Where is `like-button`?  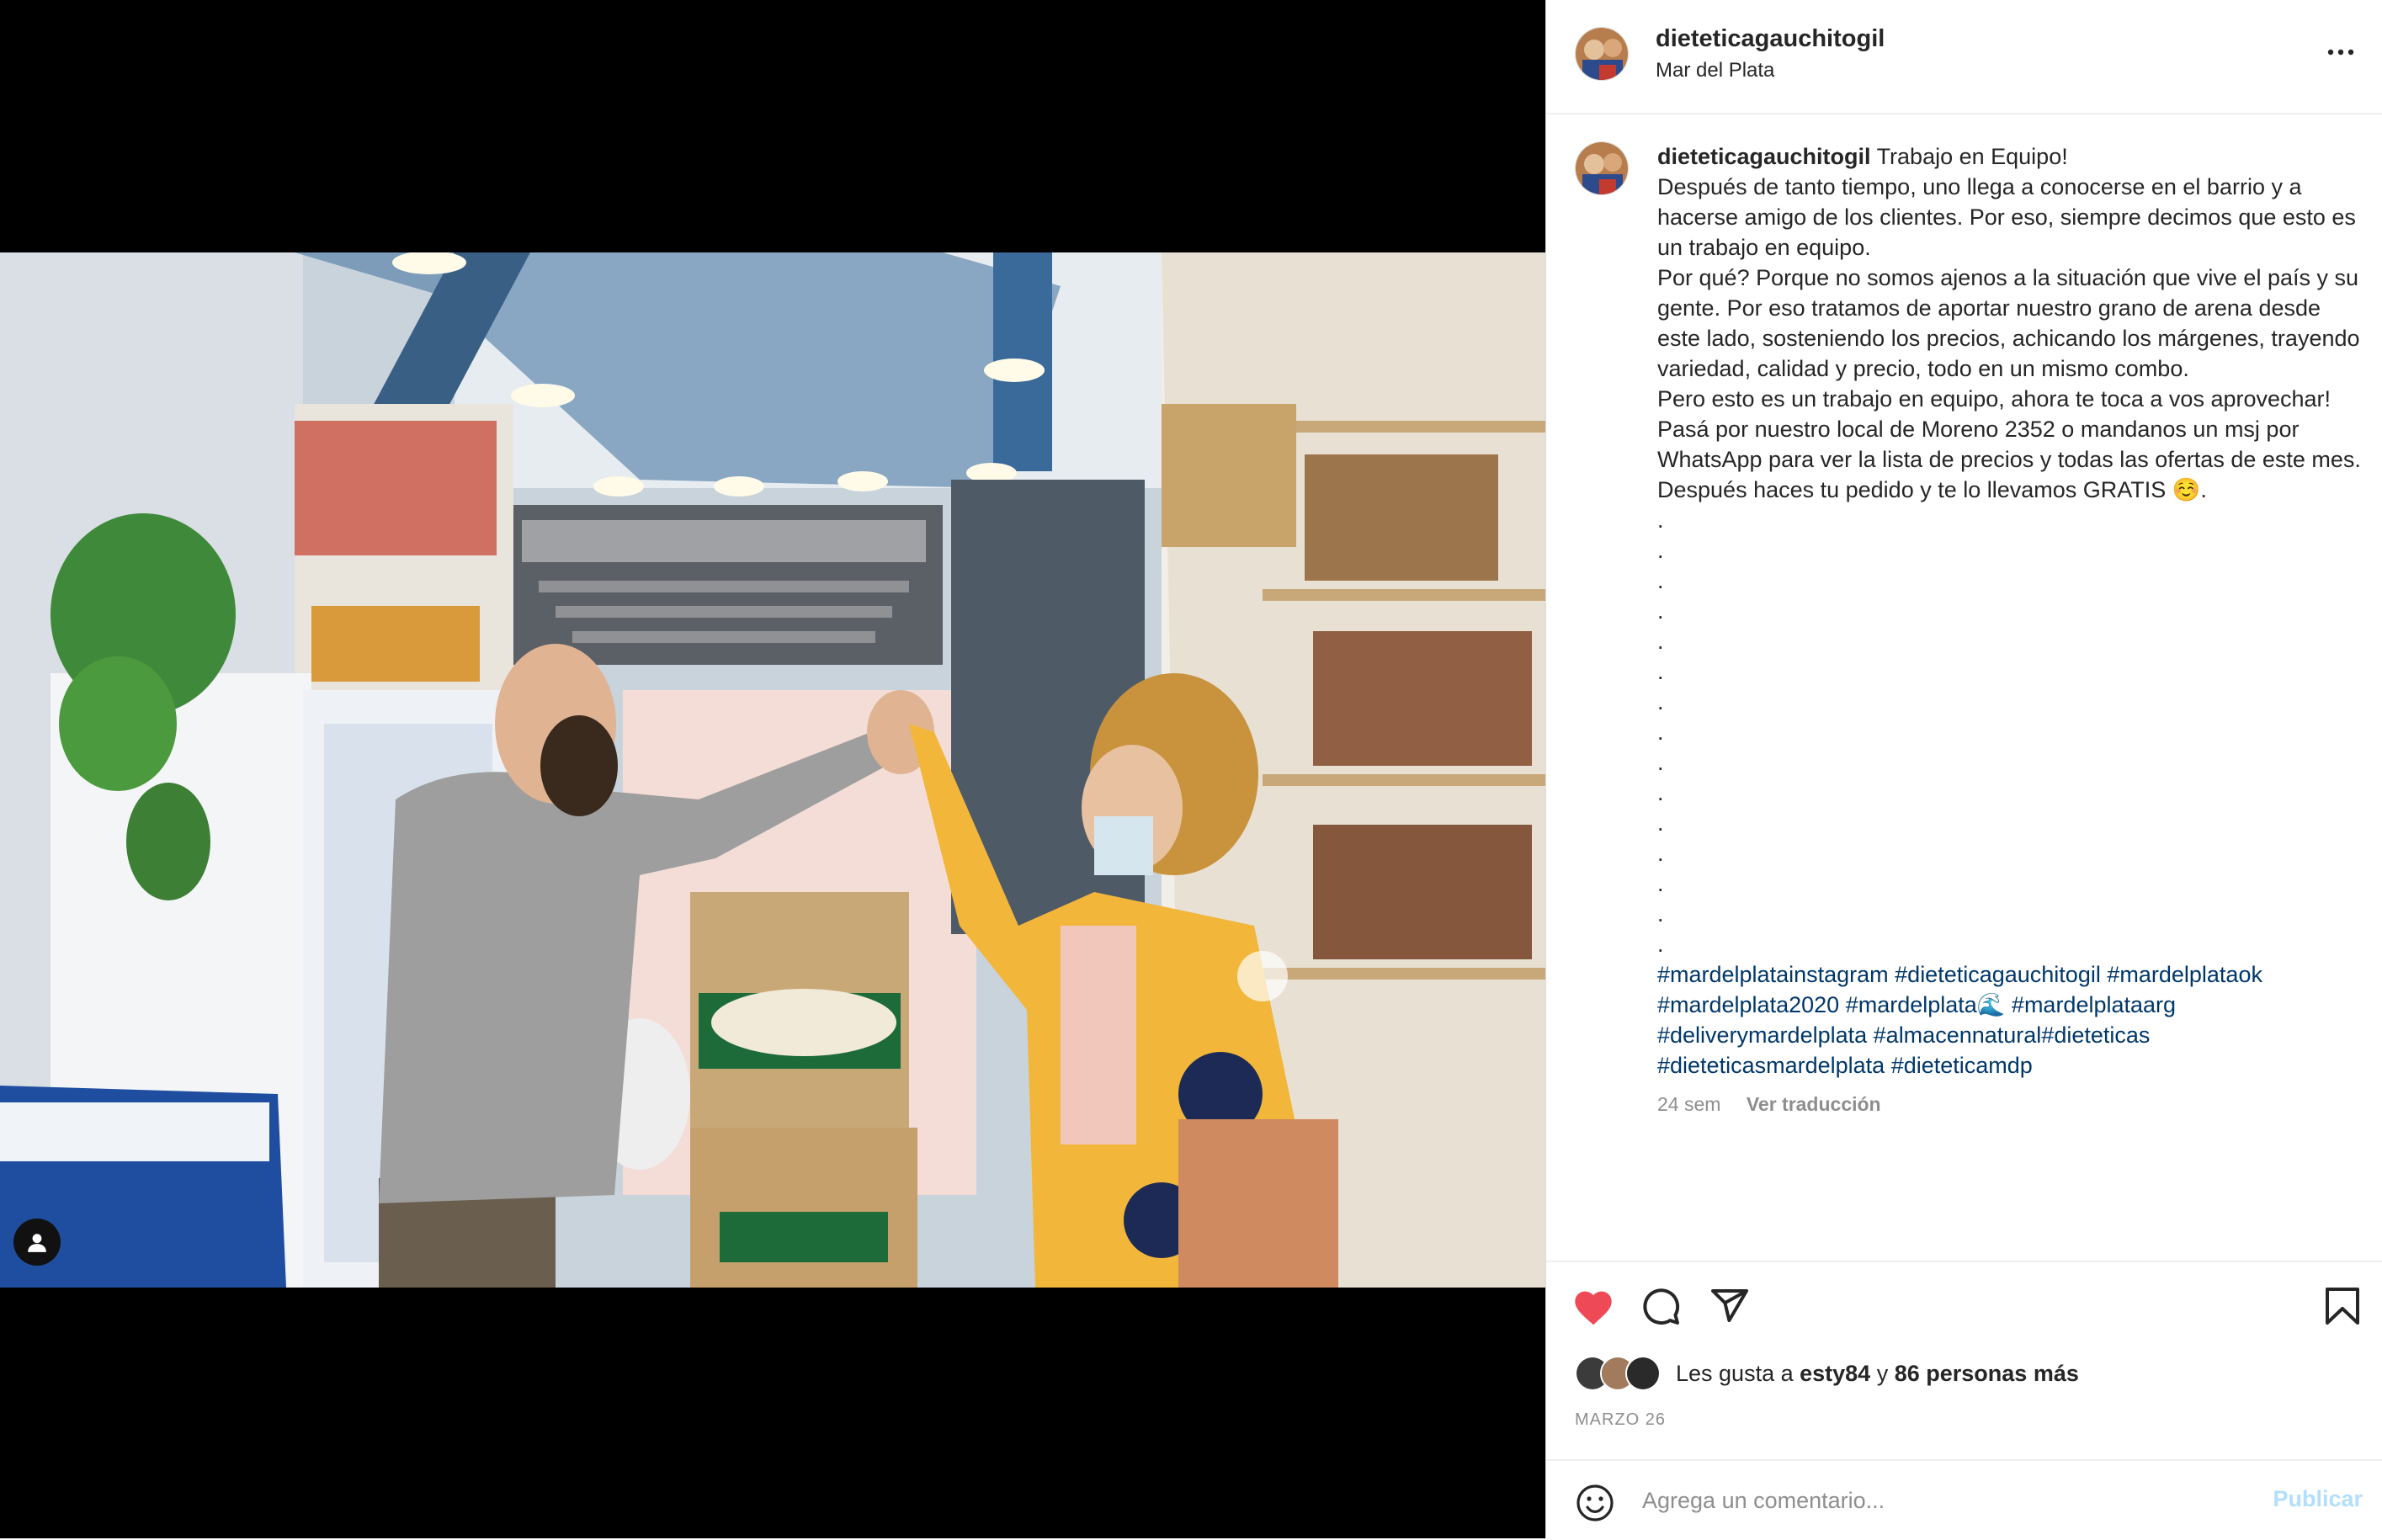 like-button is located at coordinates (1593, 1308).